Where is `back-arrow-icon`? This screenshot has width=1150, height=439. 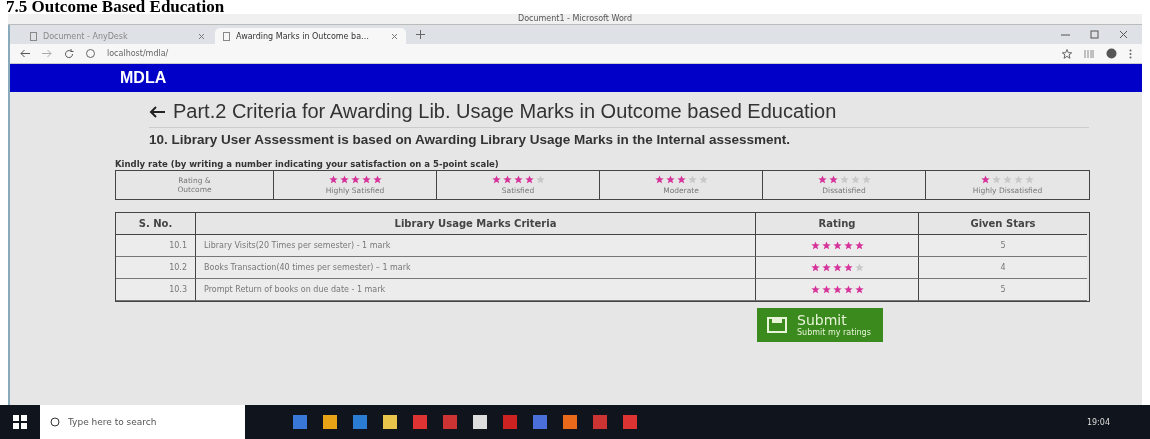 back-arrow-icon is located at coordinates (157, 111).